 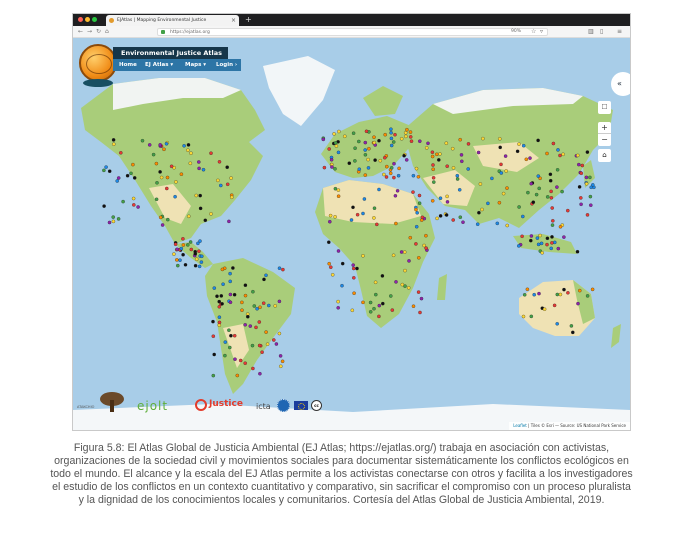 What do you see at coordinates (352, 32) in the screenshot?
I see `url-bar: https://ejatlas.org` at bounding box center [352, 32].